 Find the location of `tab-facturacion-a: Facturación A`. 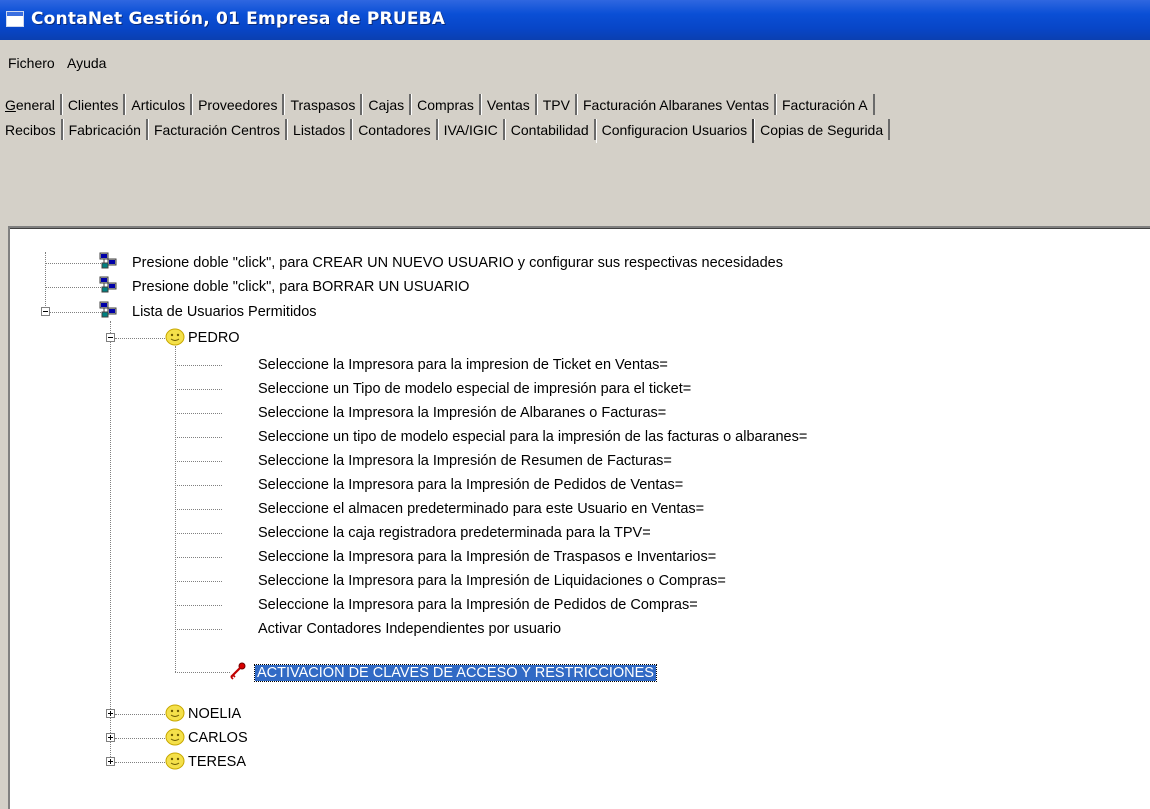

tab-facturacion-a: Facturación A is located at coordinates (825, 104).